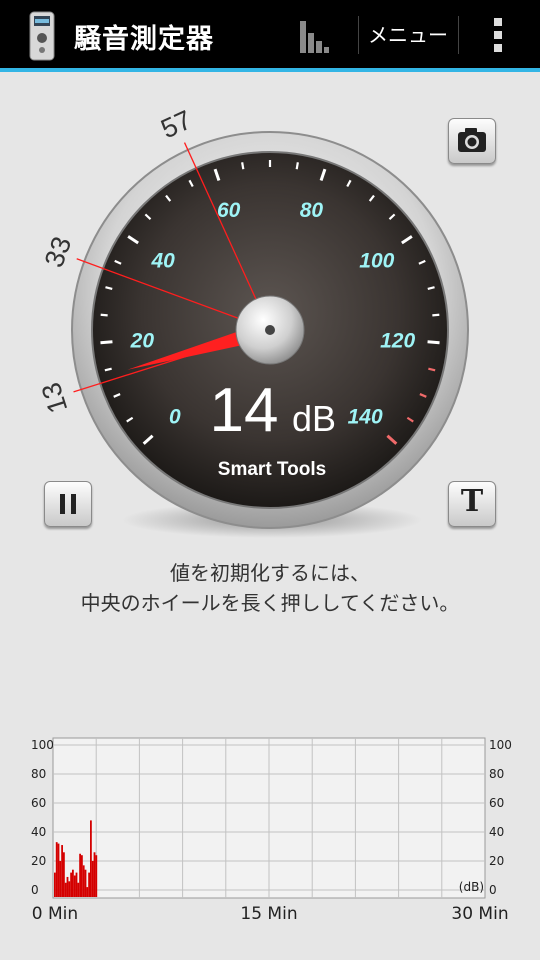 The height and width of the screenshot is (960, 540). What do you see at coordinates (176, 125) in the screenshot?
I see `max-marker-label: 57` at bounding box center [176, 125].